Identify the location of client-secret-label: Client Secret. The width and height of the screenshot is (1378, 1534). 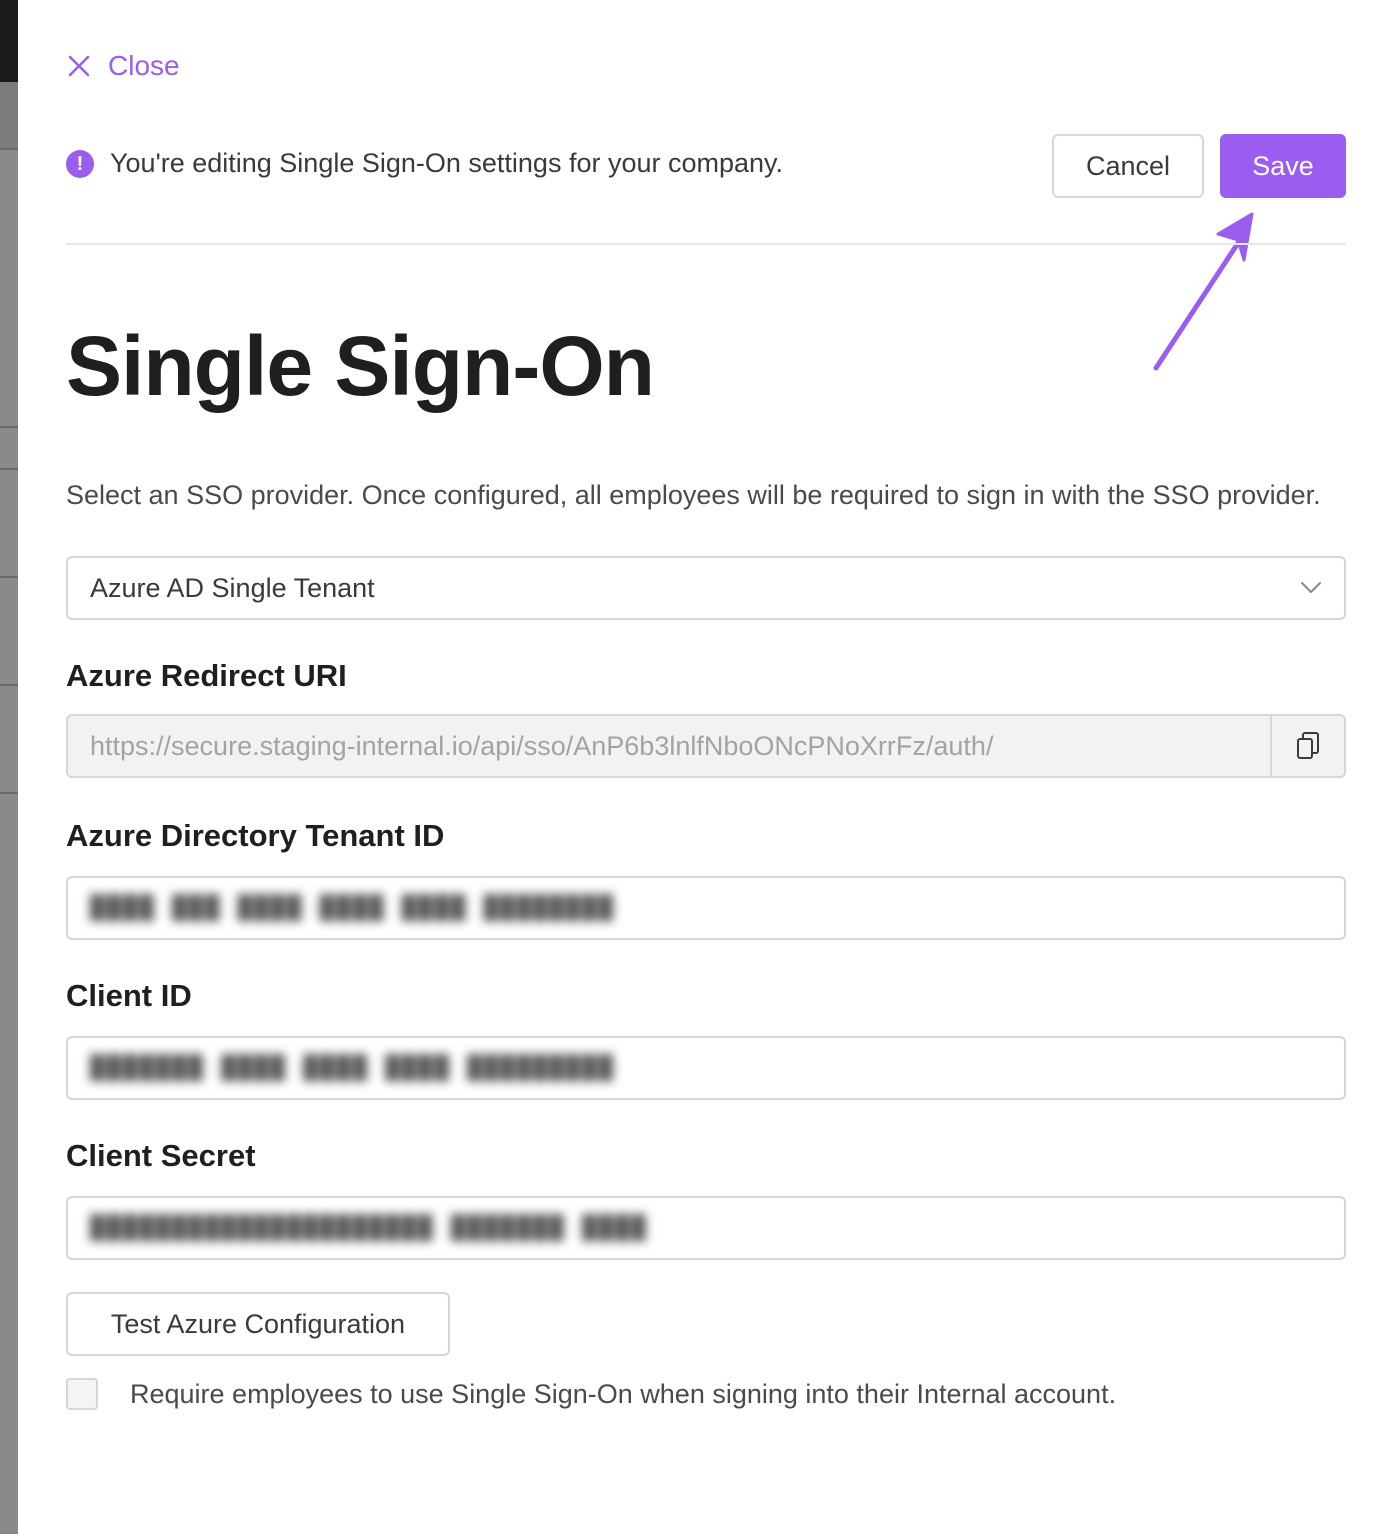
(161, 1155).